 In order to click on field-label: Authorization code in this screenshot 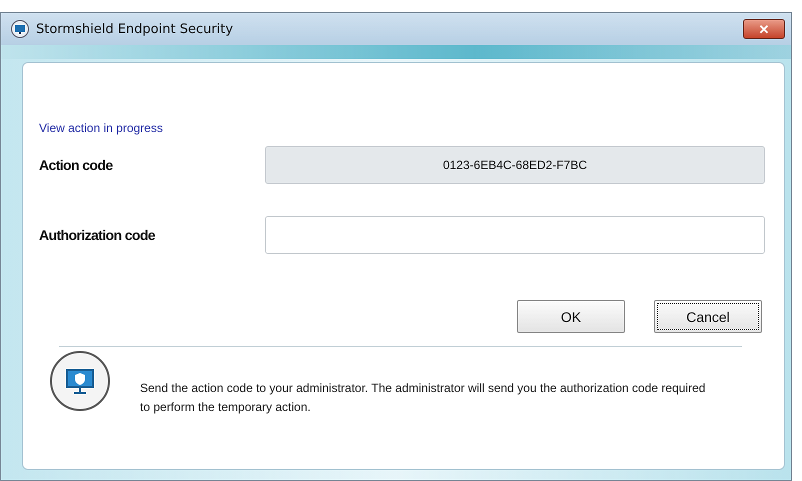, I will do `click(97, 235)`.